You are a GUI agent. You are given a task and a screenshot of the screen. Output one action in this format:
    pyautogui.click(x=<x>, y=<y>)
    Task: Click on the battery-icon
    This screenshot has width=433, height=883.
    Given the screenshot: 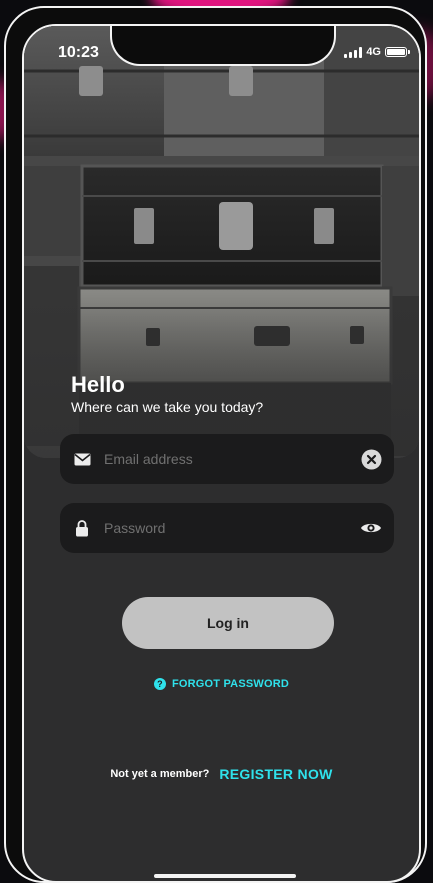 What is the action you would take?
    pyautogui.click(x=397, y=52)
    